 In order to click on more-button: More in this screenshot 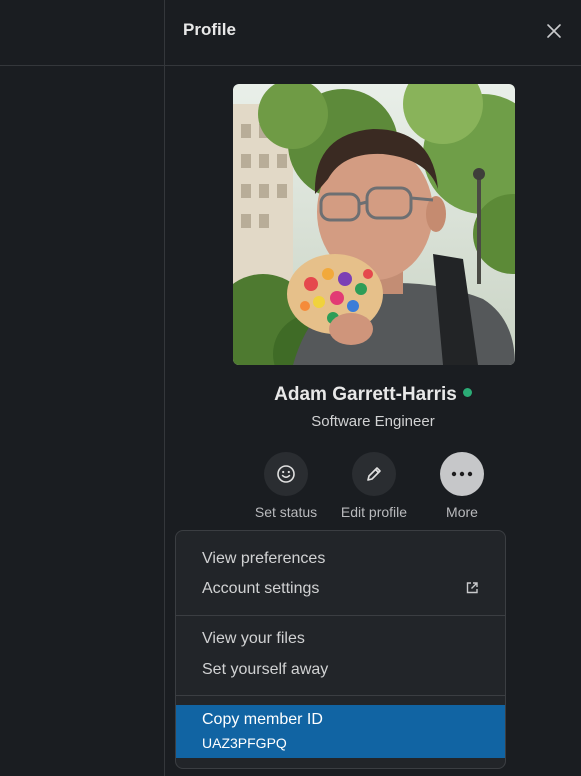, I will do `click(462, 486)`.